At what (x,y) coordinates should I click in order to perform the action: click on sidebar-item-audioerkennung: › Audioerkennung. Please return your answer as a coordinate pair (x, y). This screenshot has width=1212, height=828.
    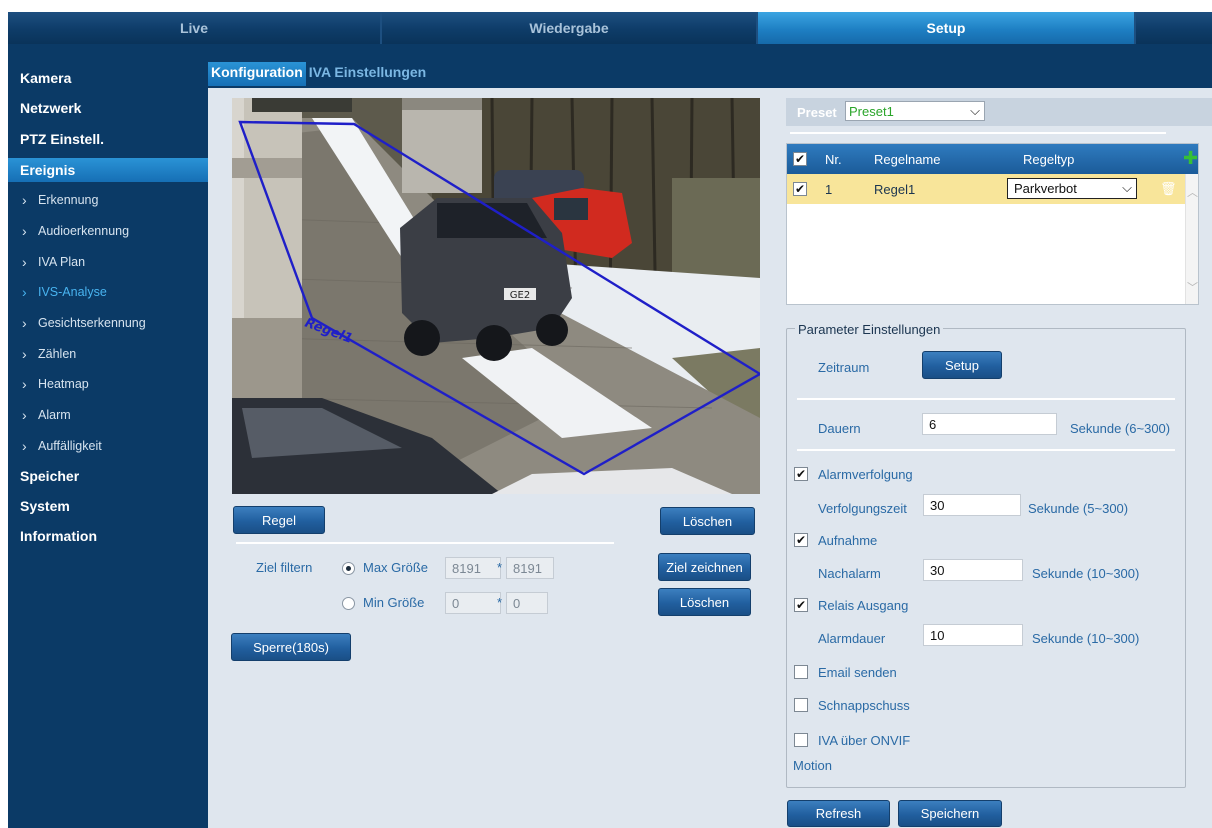
    Looking at the image, I should click on (108, 231).